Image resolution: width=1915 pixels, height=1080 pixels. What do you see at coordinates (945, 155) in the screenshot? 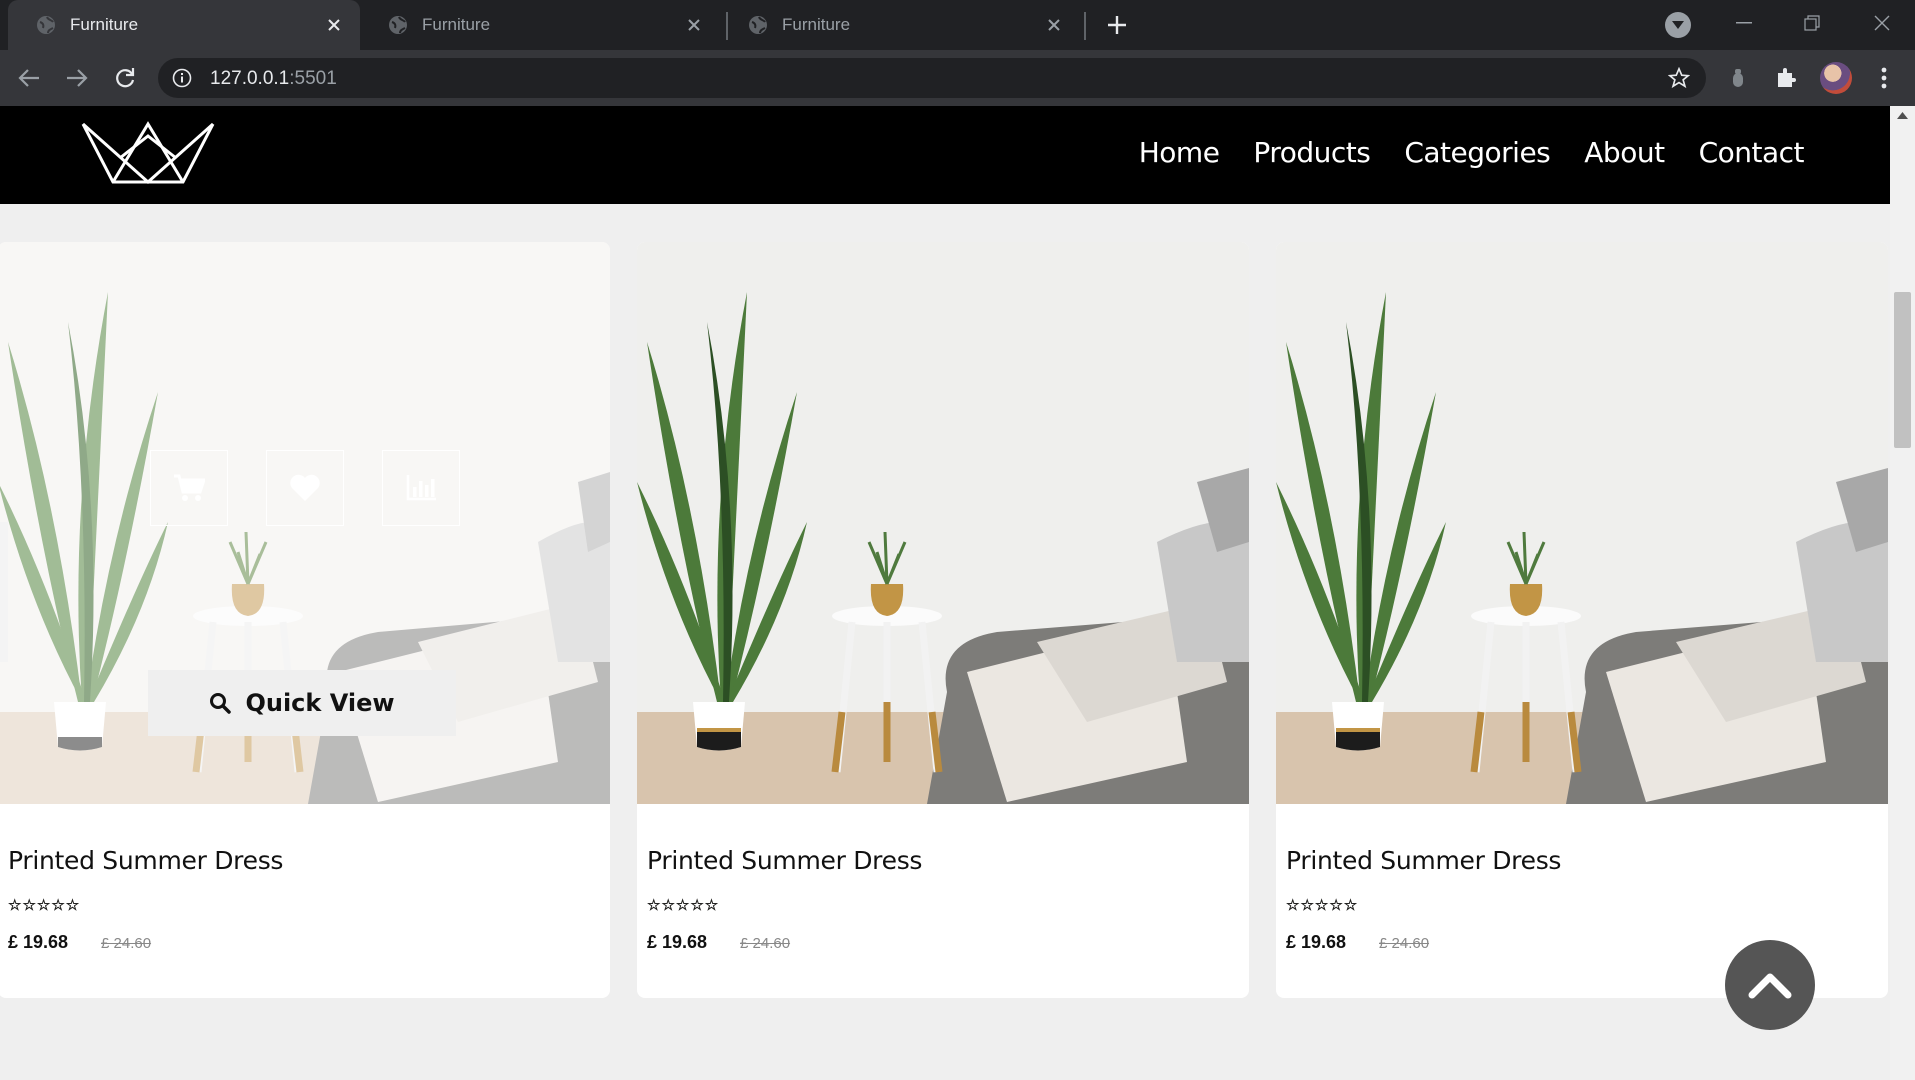
I see `site-header: Home Products Categories About Contact` at bounding box center [945, 155].